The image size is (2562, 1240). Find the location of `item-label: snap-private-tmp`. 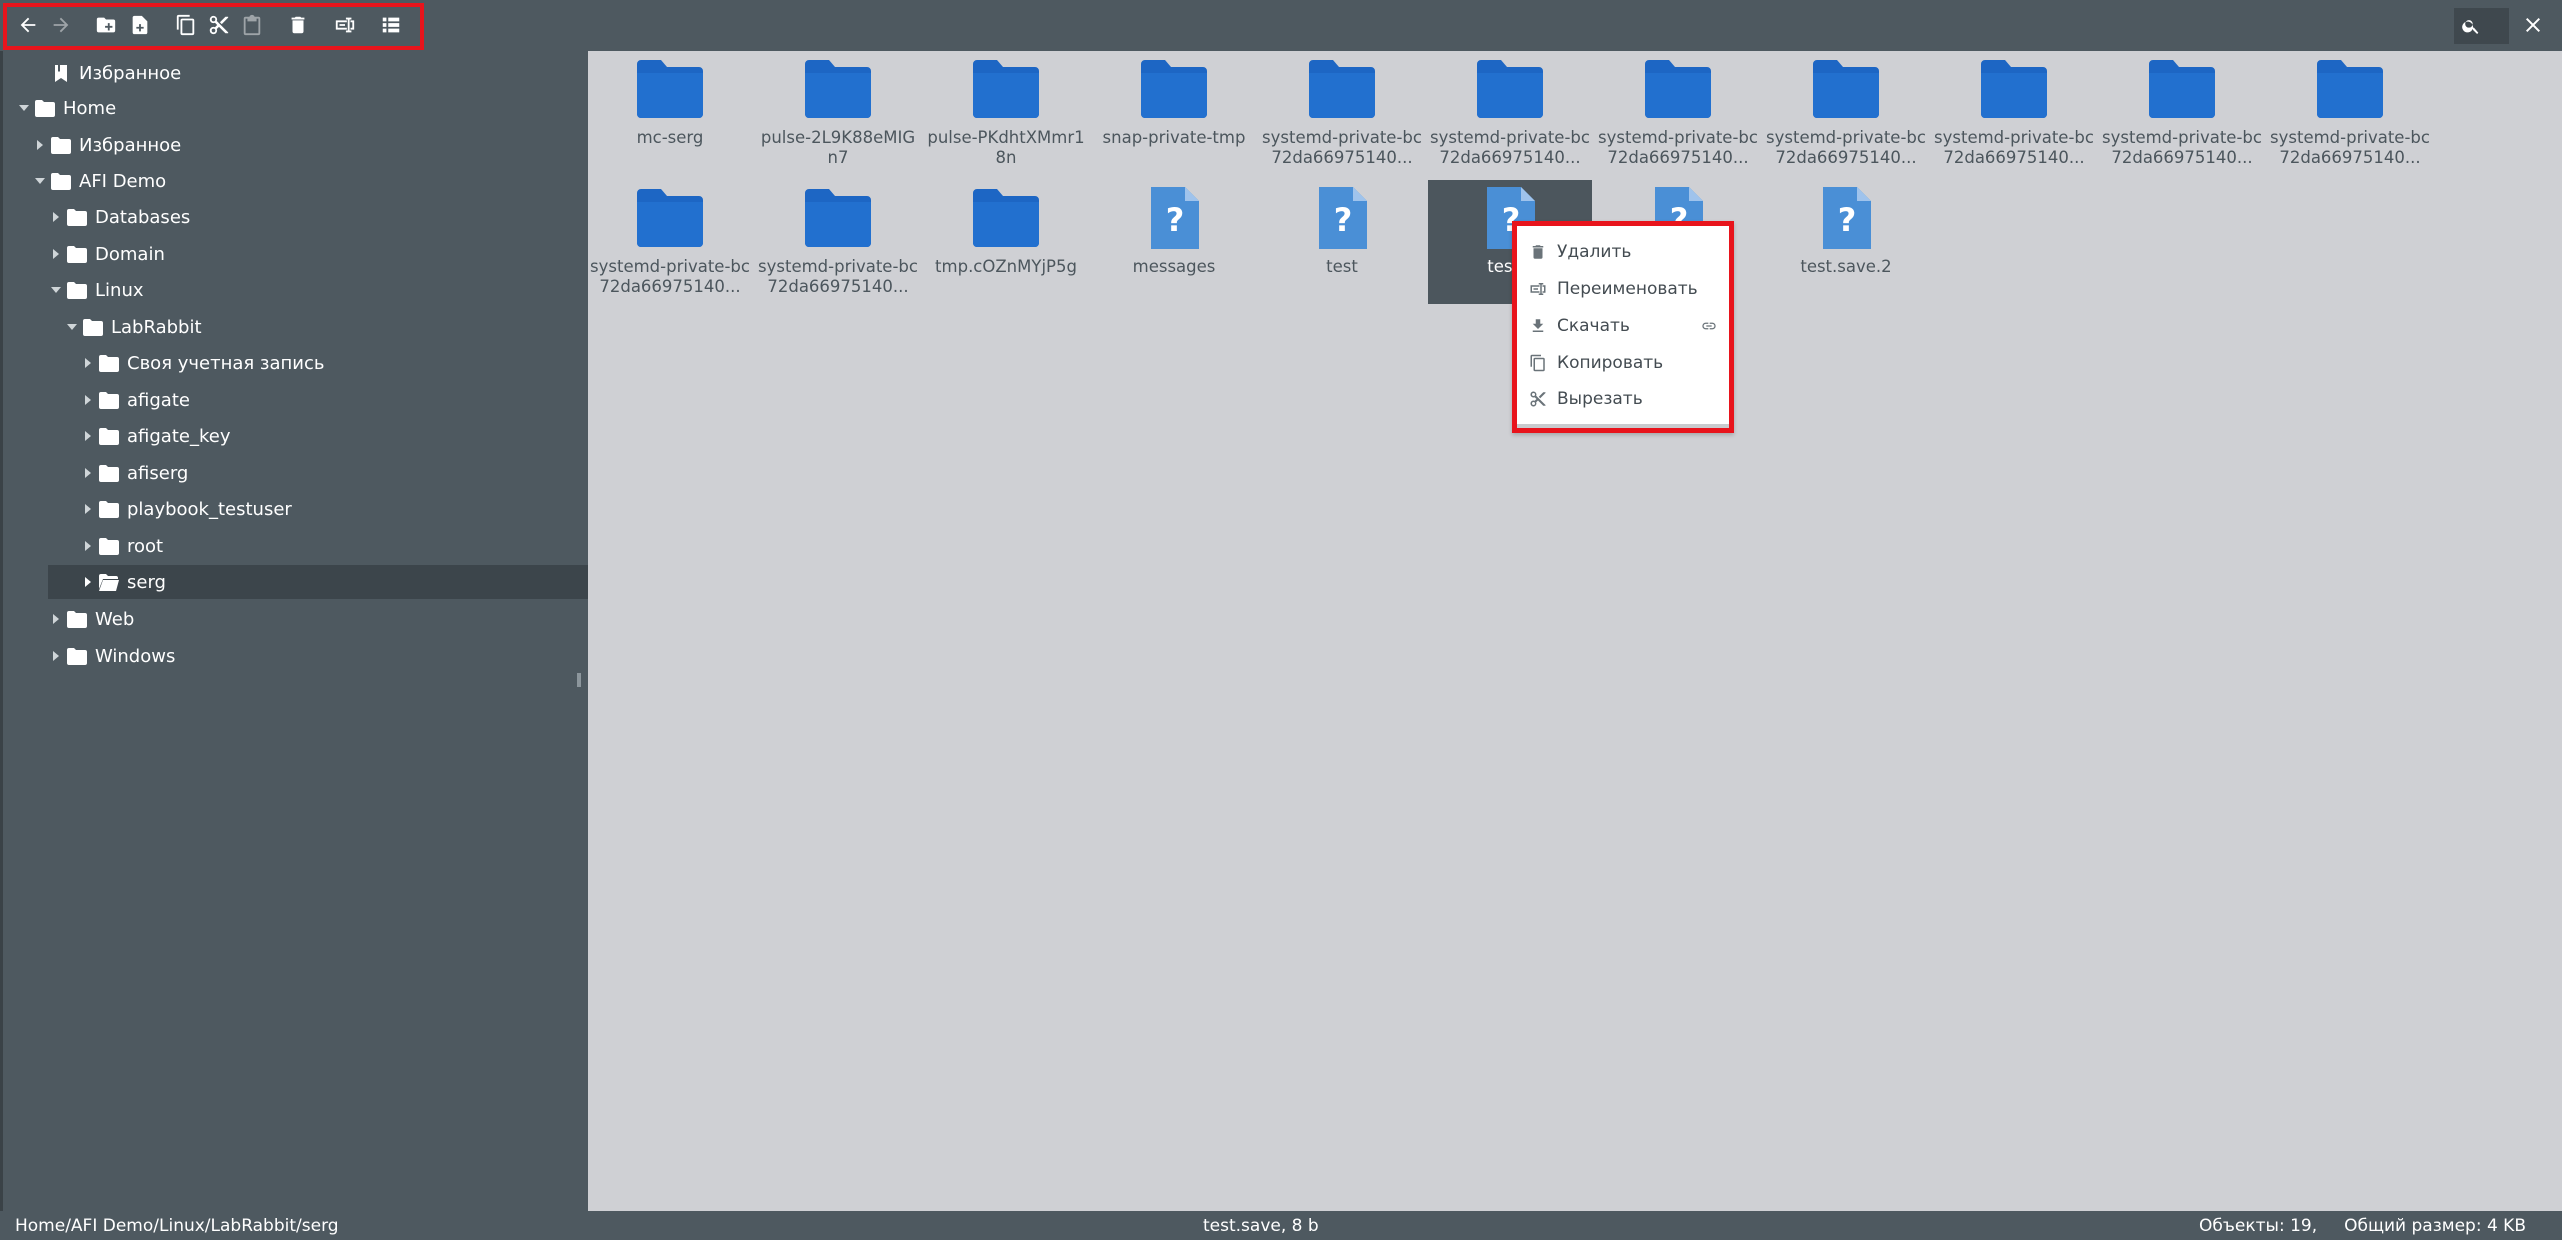

item-label: snap-private-tmp is located at coordinates (1174, 137).